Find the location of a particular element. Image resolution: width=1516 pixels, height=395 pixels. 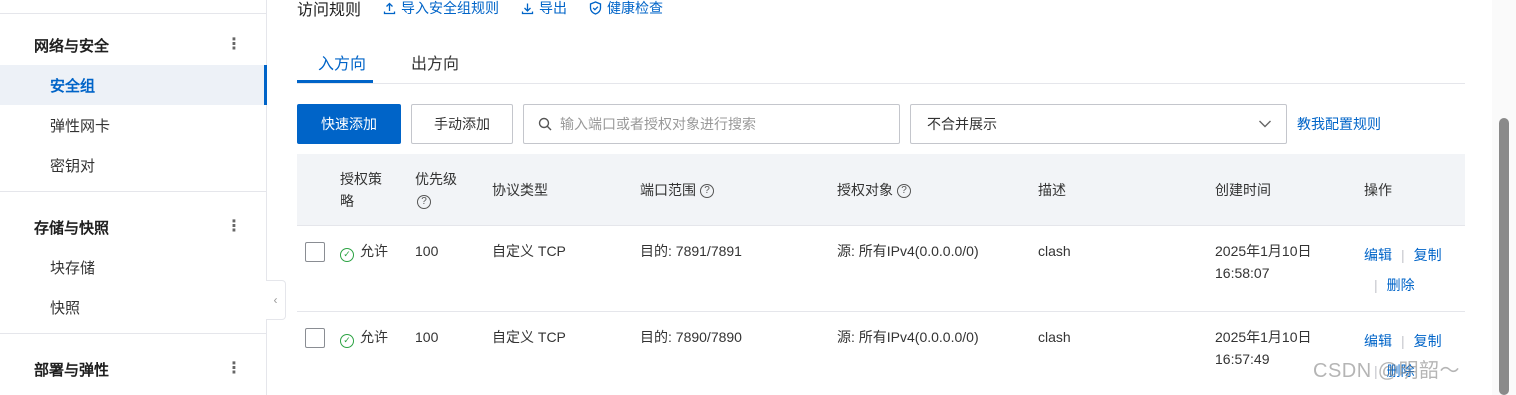

sidebar-item-label: 块存储 is located at coordinates (73, 268).